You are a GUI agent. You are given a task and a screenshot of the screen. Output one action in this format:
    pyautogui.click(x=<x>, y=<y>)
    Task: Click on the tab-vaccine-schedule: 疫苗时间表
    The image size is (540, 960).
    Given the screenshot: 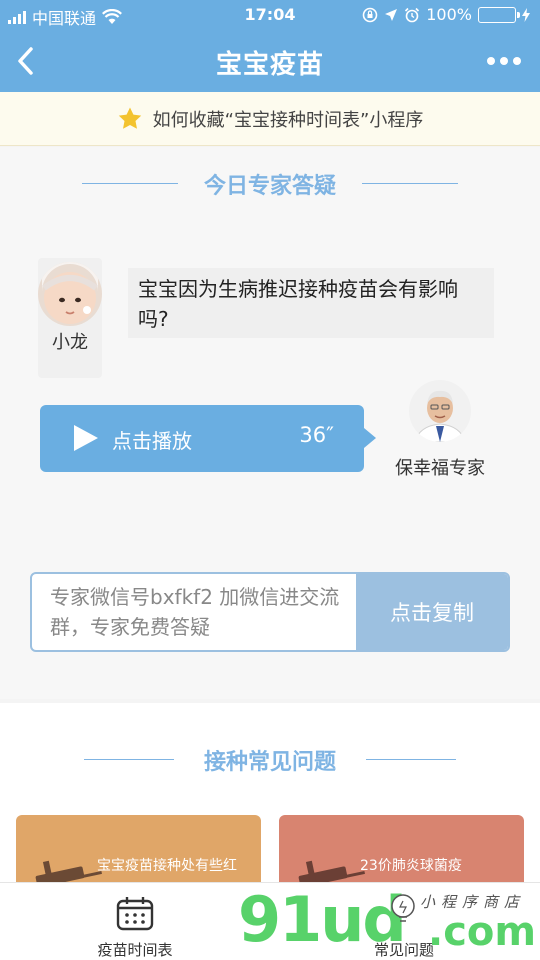 What is the action you would take?
    pyautogui.click(x=135, y=921)
    